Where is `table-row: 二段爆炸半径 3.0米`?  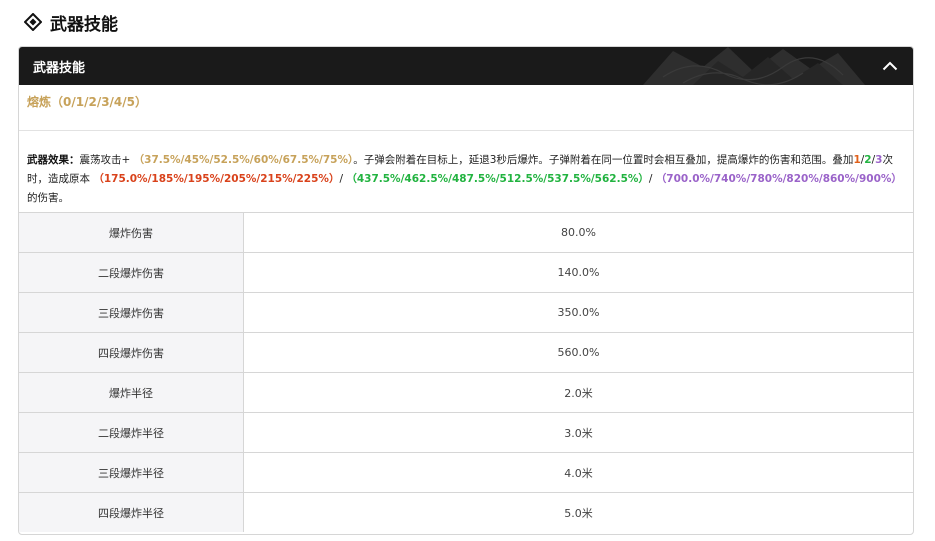
table-row: 二段爆炸半径 3.0米 is located at coordinates (466, 432).